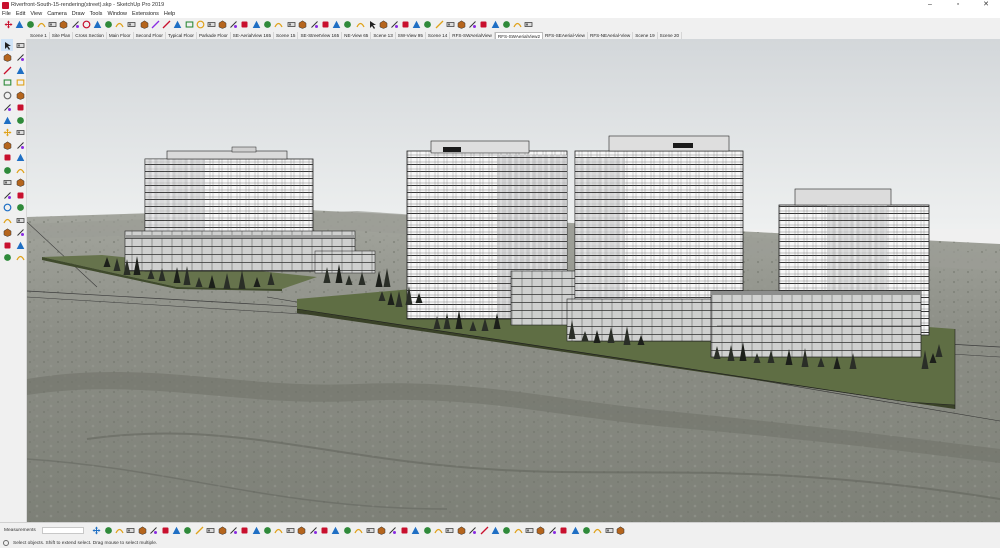 The image size is (1000, 548). I want to click on select-icon, so click(7, 45).